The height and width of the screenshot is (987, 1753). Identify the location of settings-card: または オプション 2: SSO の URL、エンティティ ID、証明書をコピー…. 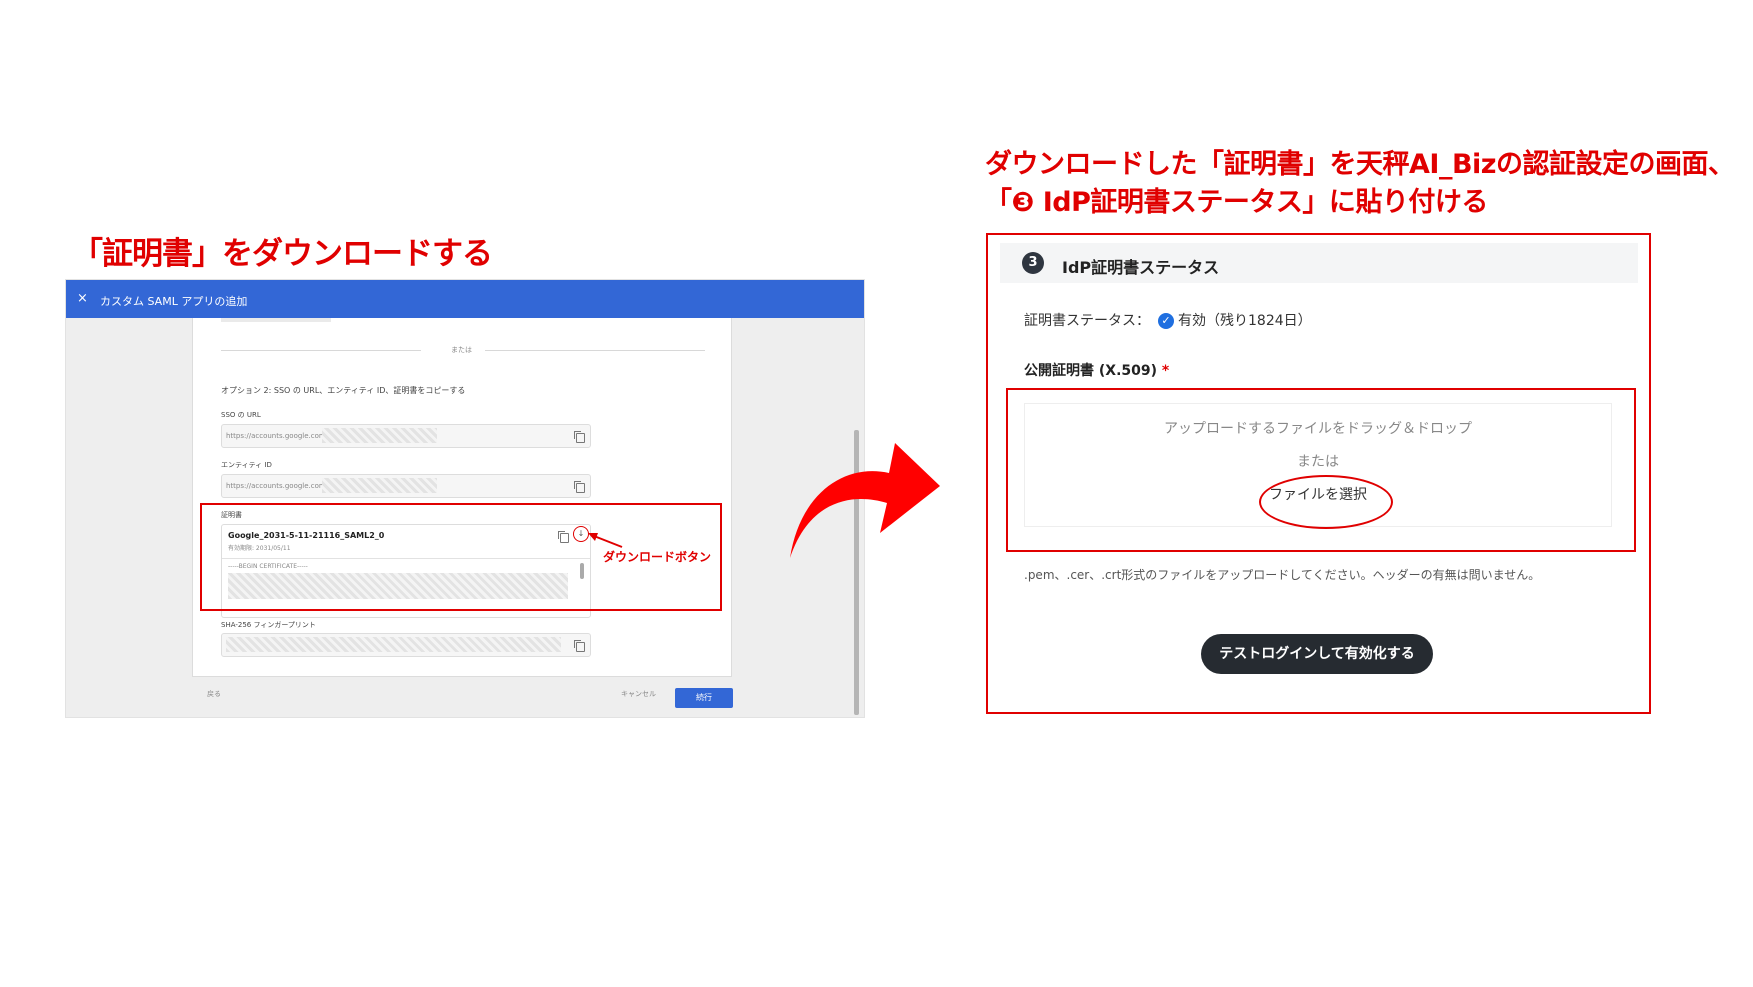
(462, 497).